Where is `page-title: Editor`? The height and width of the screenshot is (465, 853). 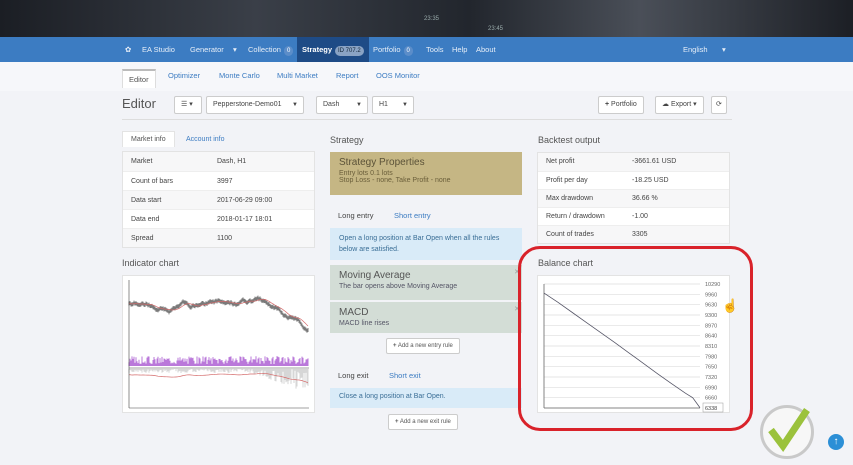 page-title: Editor is located at coordinates (139, 103).